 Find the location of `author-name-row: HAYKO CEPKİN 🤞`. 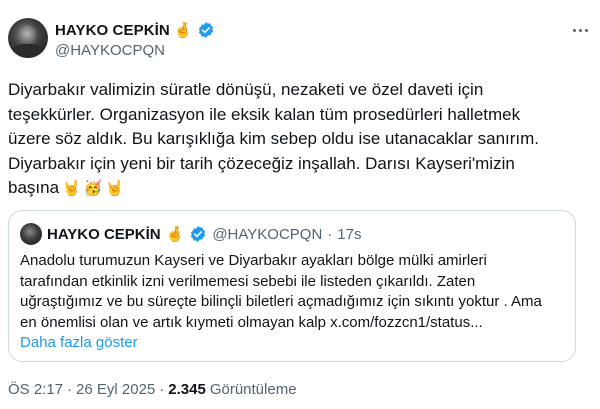

author-name-row: HAYKO CEPKİN 🤞 is located at coordinates (135, 30).